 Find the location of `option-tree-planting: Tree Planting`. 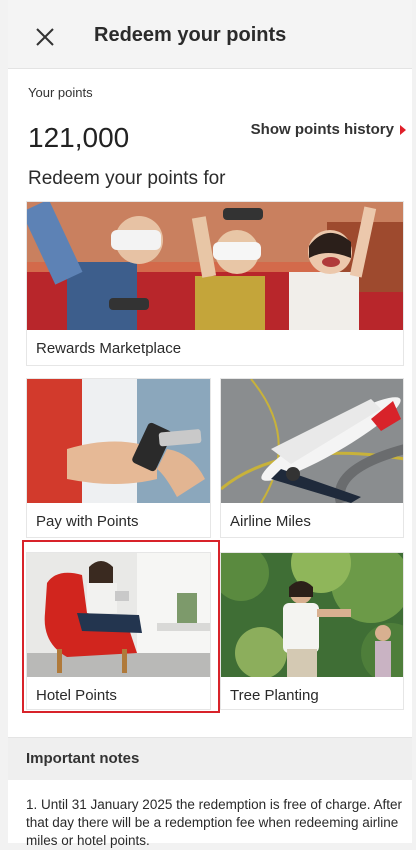

option-tree-planting: Tree Planting is located at coordinates (312, 631).